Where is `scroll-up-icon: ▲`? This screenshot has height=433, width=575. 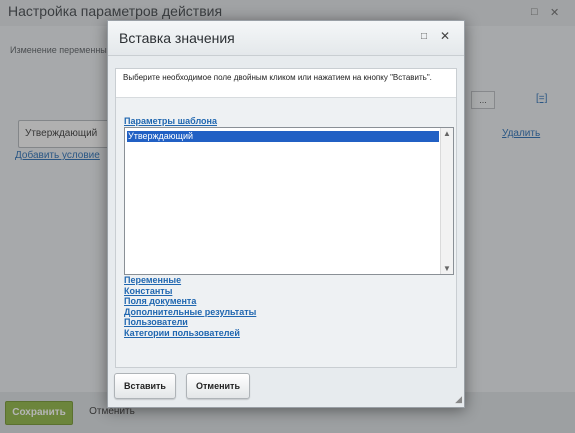 scroll-up-icon: ▲ is located at coordinates (447, 133).